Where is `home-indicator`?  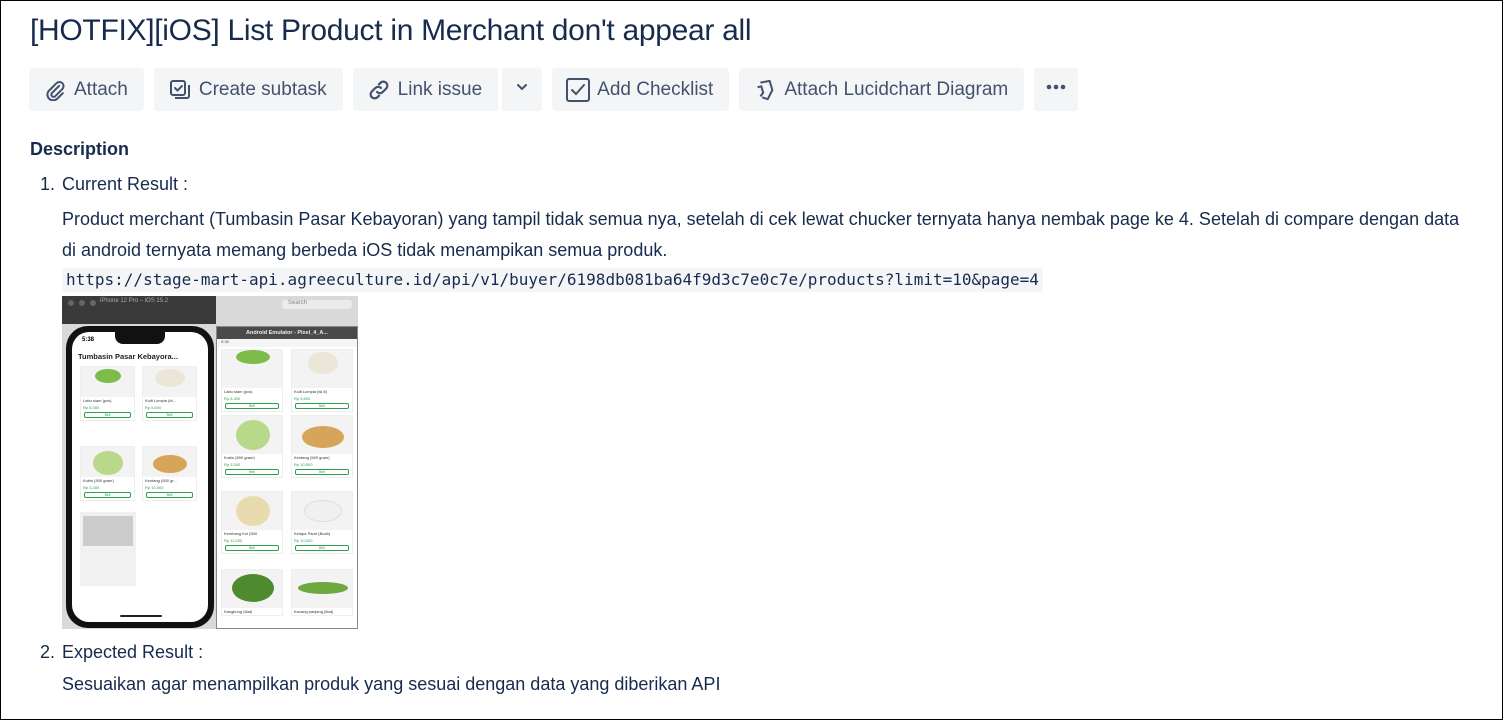
home-indicator is located at coordinates (141, 616).